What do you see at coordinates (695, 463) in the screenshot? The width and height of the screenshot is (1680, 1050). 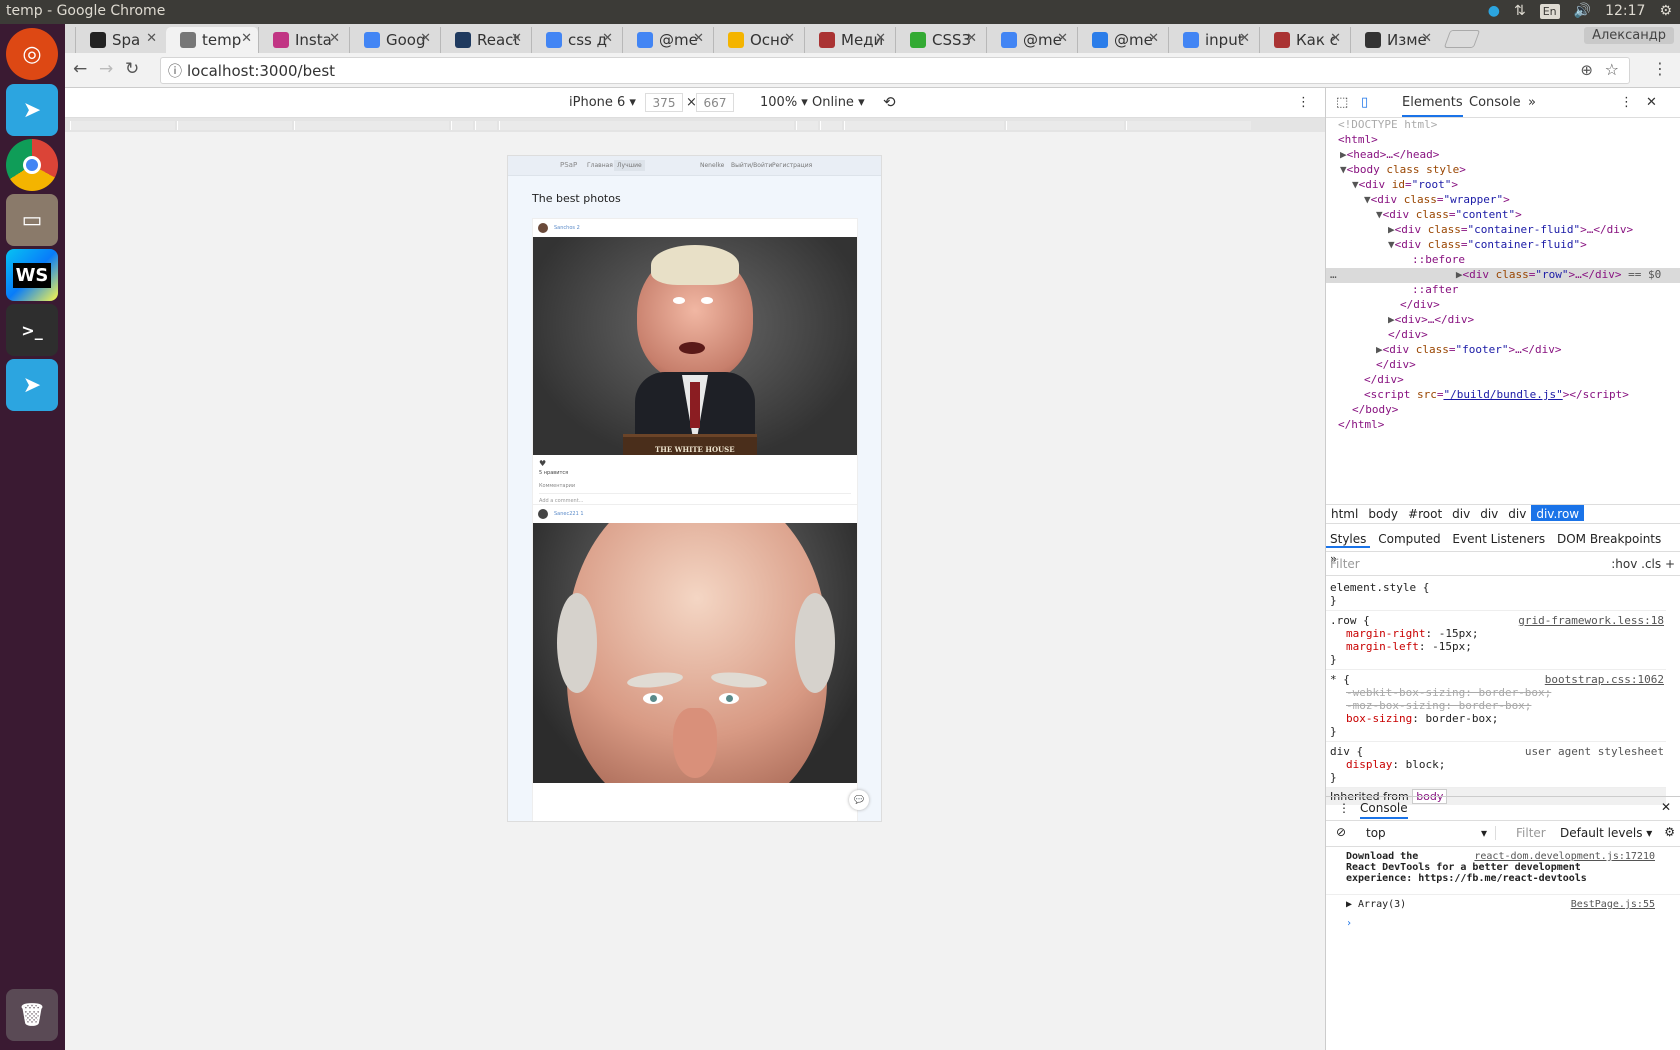 I see `heart-icon: ♥` at bounding box center [695, 463].